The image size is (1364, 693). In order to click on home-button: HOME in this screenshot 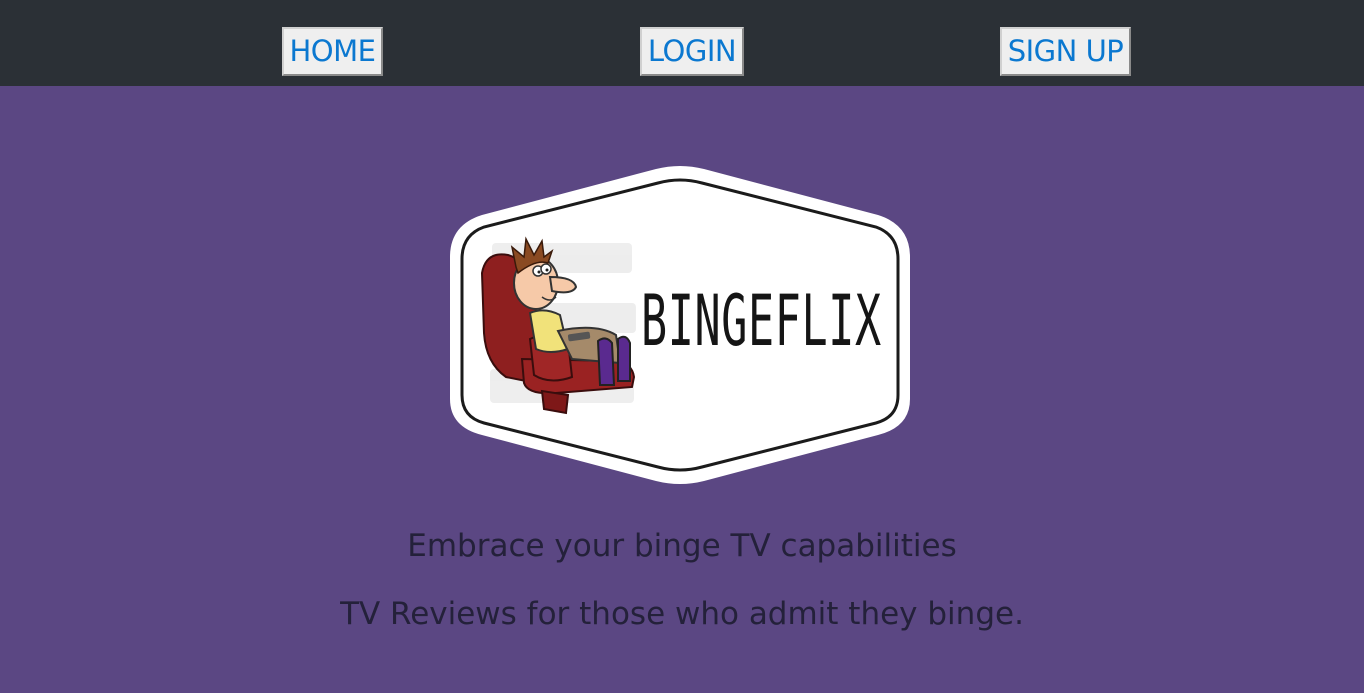, I will do `click(332, 51)`.